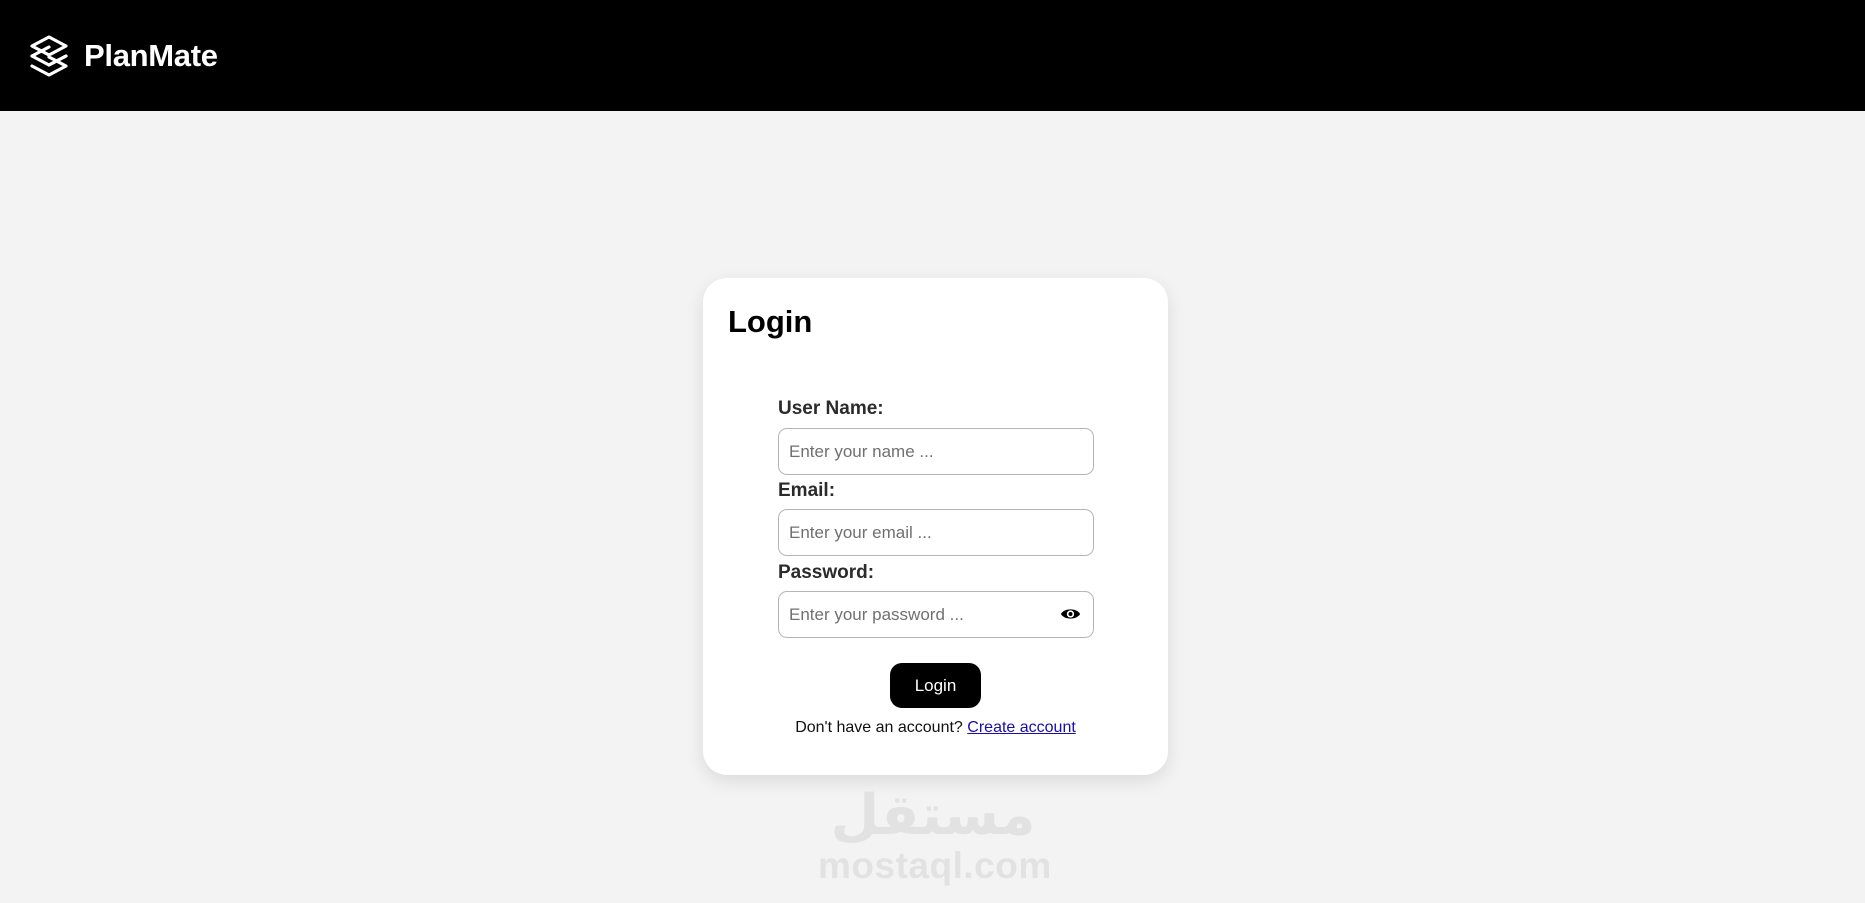  What do you see at coordinates (770, 321) in the screenshot?
I see `login-title: Login` at bounding box center [770, 321].